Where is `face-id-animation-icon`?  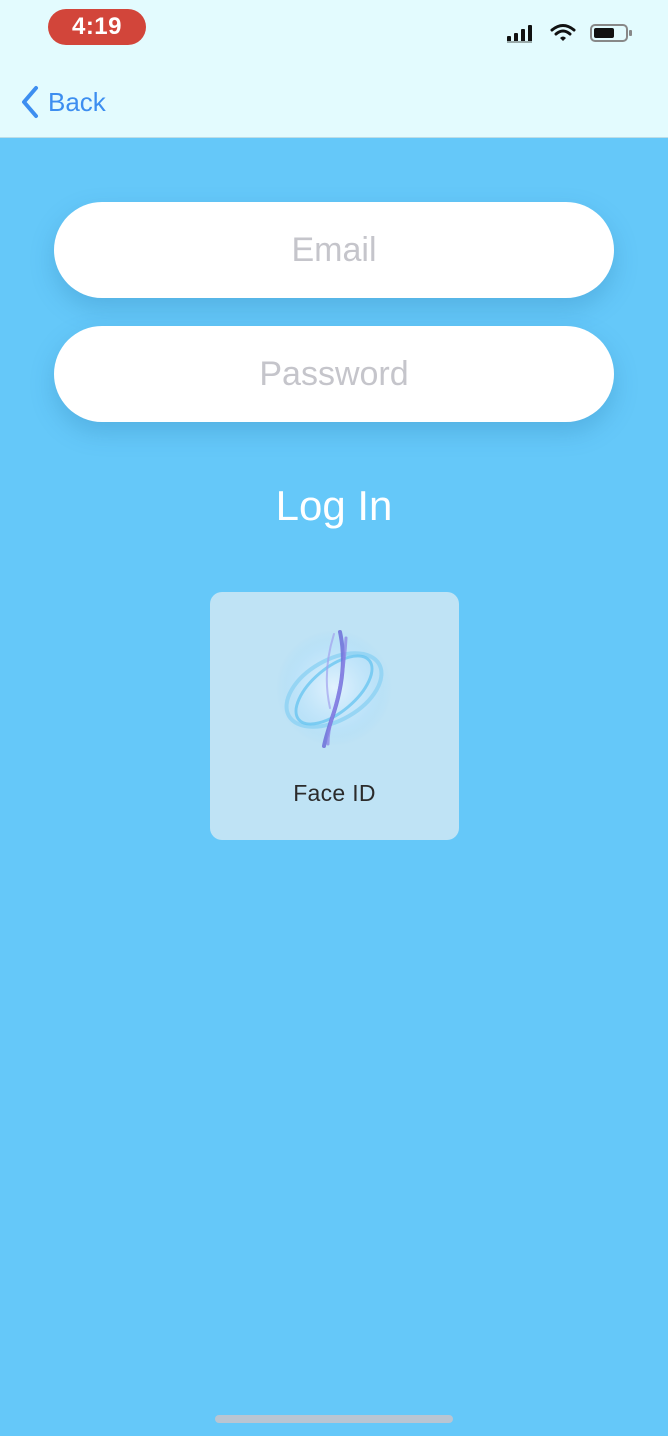 face-id-animation-icon is located at coordinates (334, 689).